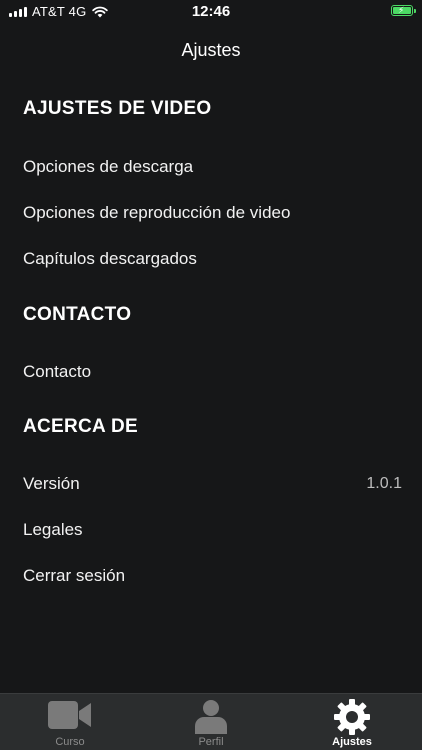  I want to click on status-bar: AT&T 4G 12:46 ⚡, so click(211, 12).